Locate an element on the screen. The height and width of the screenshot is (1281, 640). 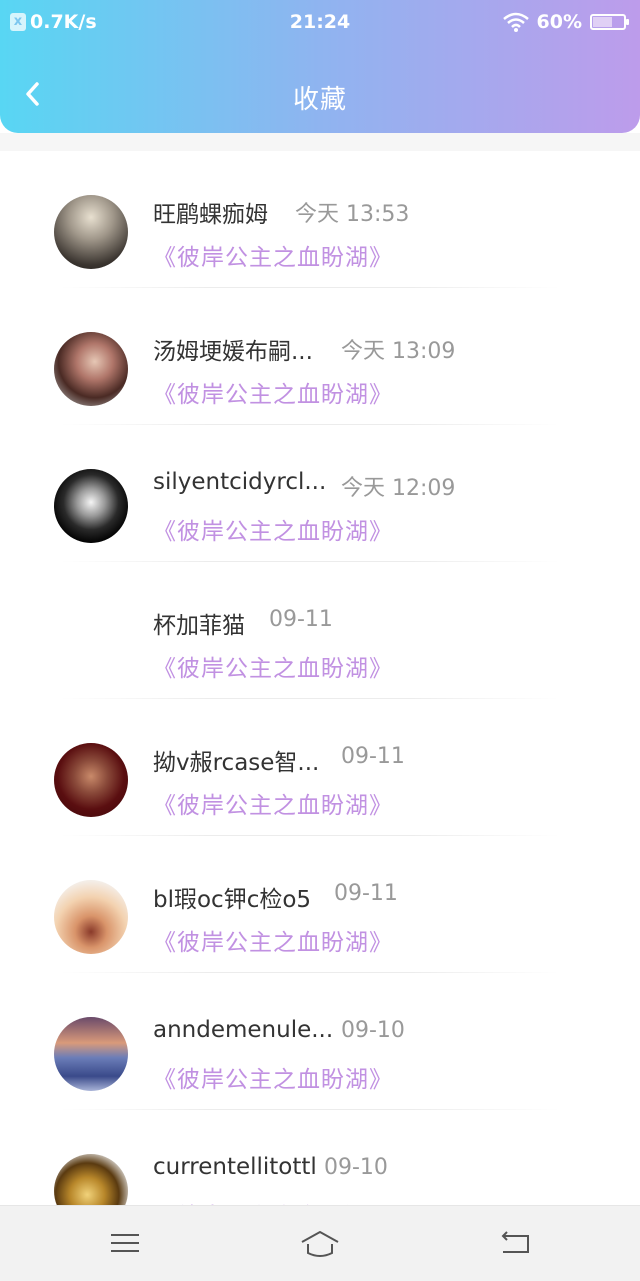
page-title: 收藏 is located at coordinates (319, 100).